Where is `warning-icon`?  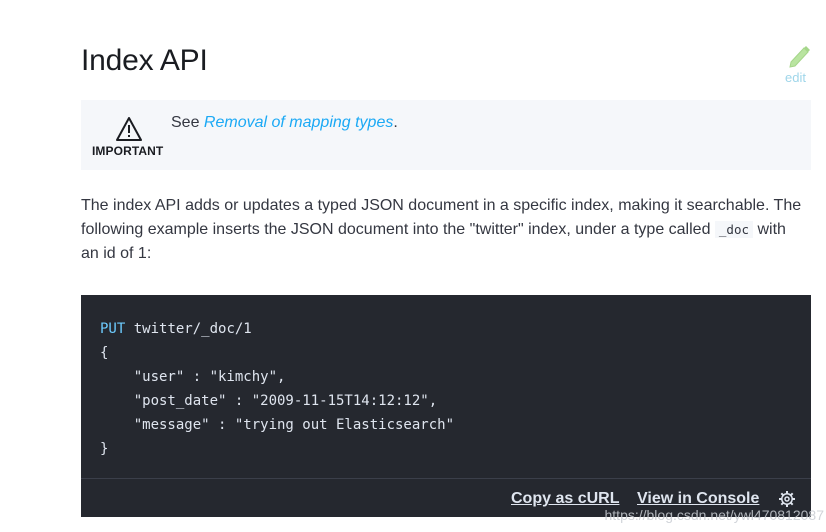
warning-icon is located at coordinates (129, 129).